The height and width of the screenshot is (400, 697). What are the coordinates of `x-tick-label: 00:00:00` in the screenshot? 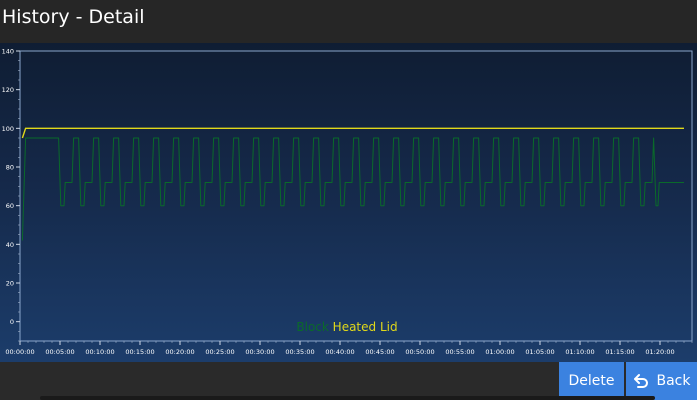 It's located at (19, 352).